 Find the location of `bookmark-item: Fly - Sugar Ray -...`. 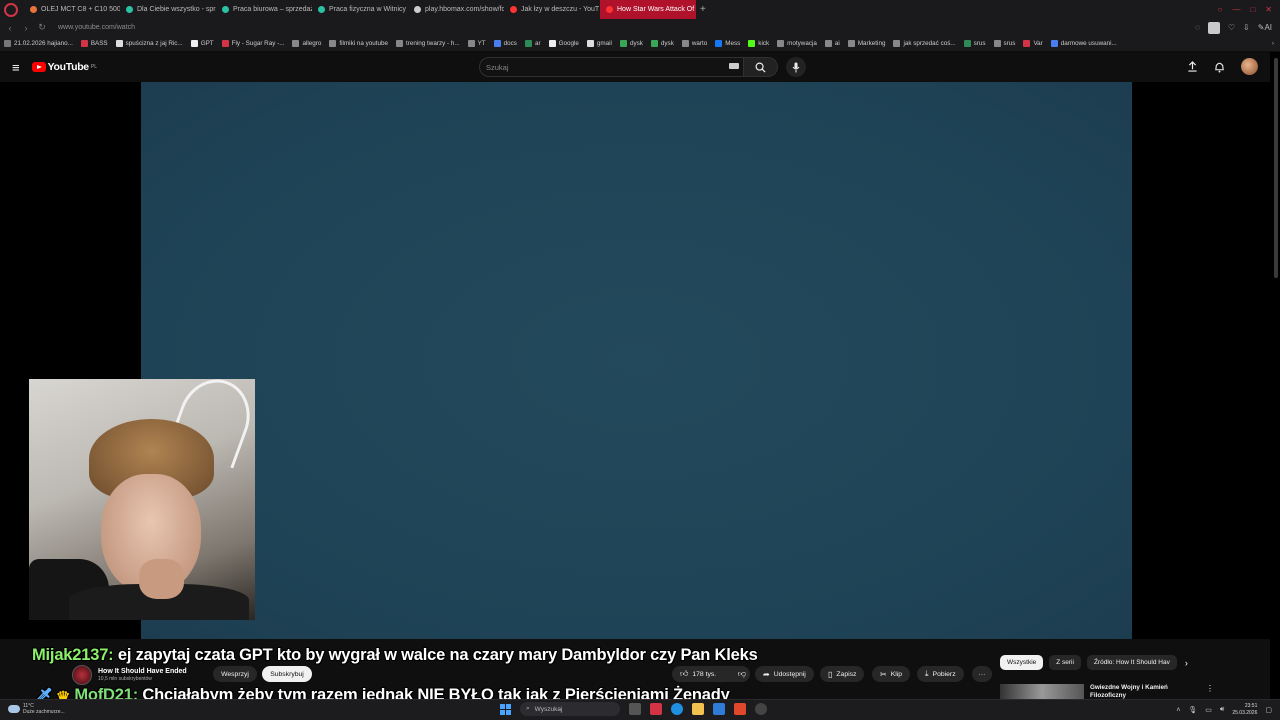

bookmark-item: Fly - Sugar Ray -... is located at coordinates (252, 43).